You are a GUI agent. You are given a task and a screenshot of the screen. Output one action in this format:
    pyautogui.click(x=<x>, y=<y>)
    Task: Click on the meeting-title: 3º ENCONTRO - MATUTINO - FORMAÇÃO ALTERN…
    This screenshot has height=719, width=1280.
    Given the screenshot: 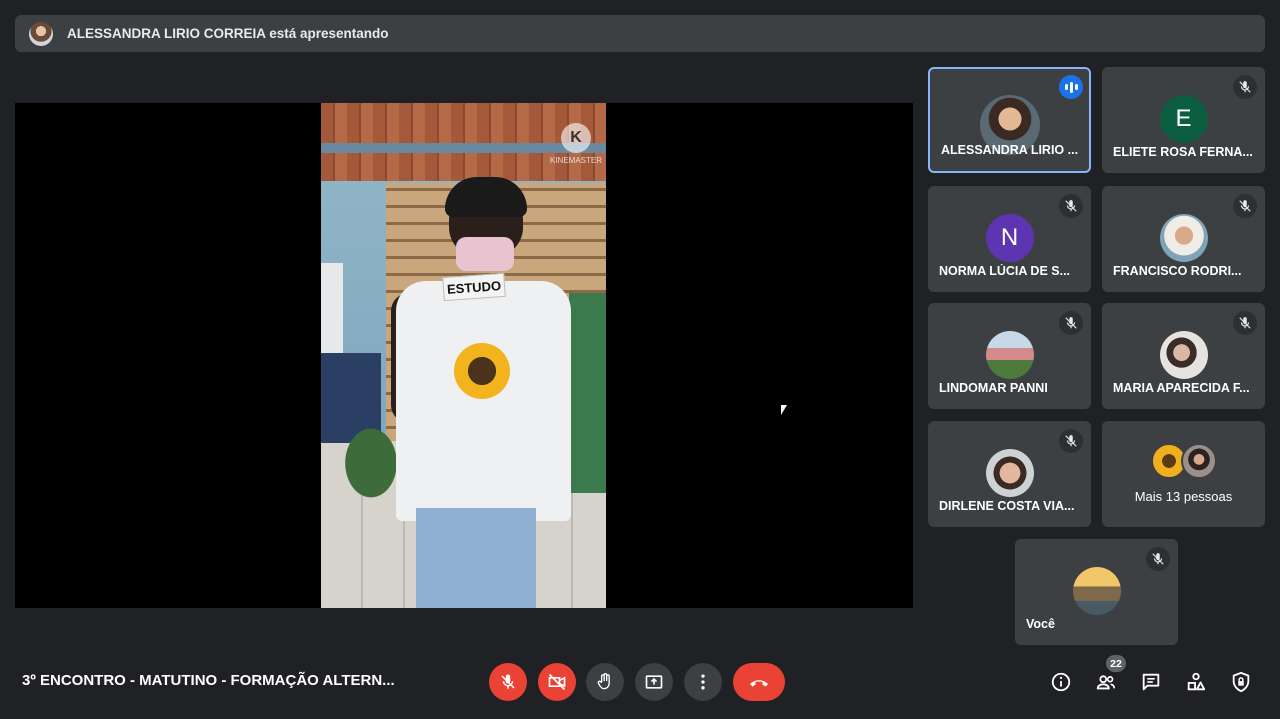 What is the action you would take?
    pyautogui.click(x=208, y=680)
    